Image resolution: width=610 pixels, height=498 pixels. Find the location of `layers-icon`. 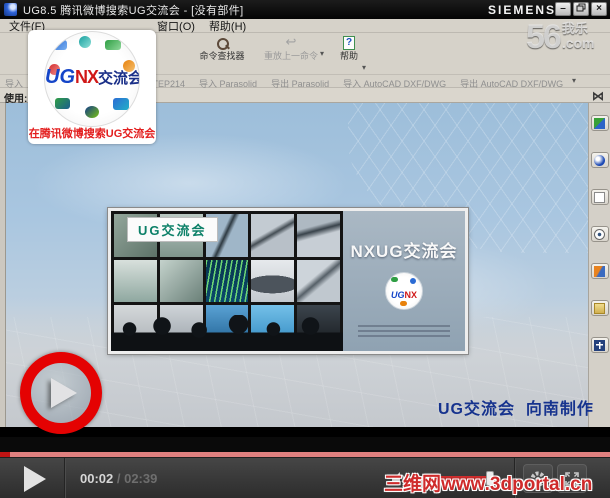

layers-icon is located at coordinates (599, 123).